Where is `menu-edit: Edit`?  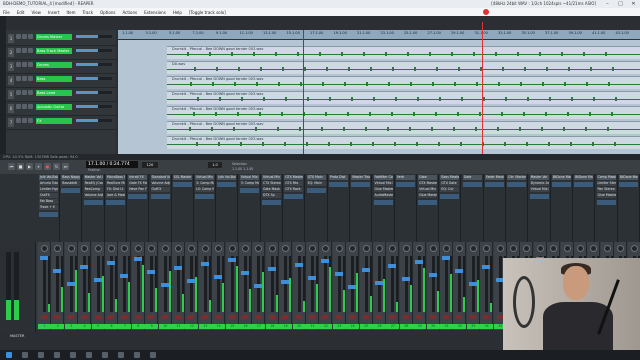
menu-edit: Edit is located at coordinates (21, 12).